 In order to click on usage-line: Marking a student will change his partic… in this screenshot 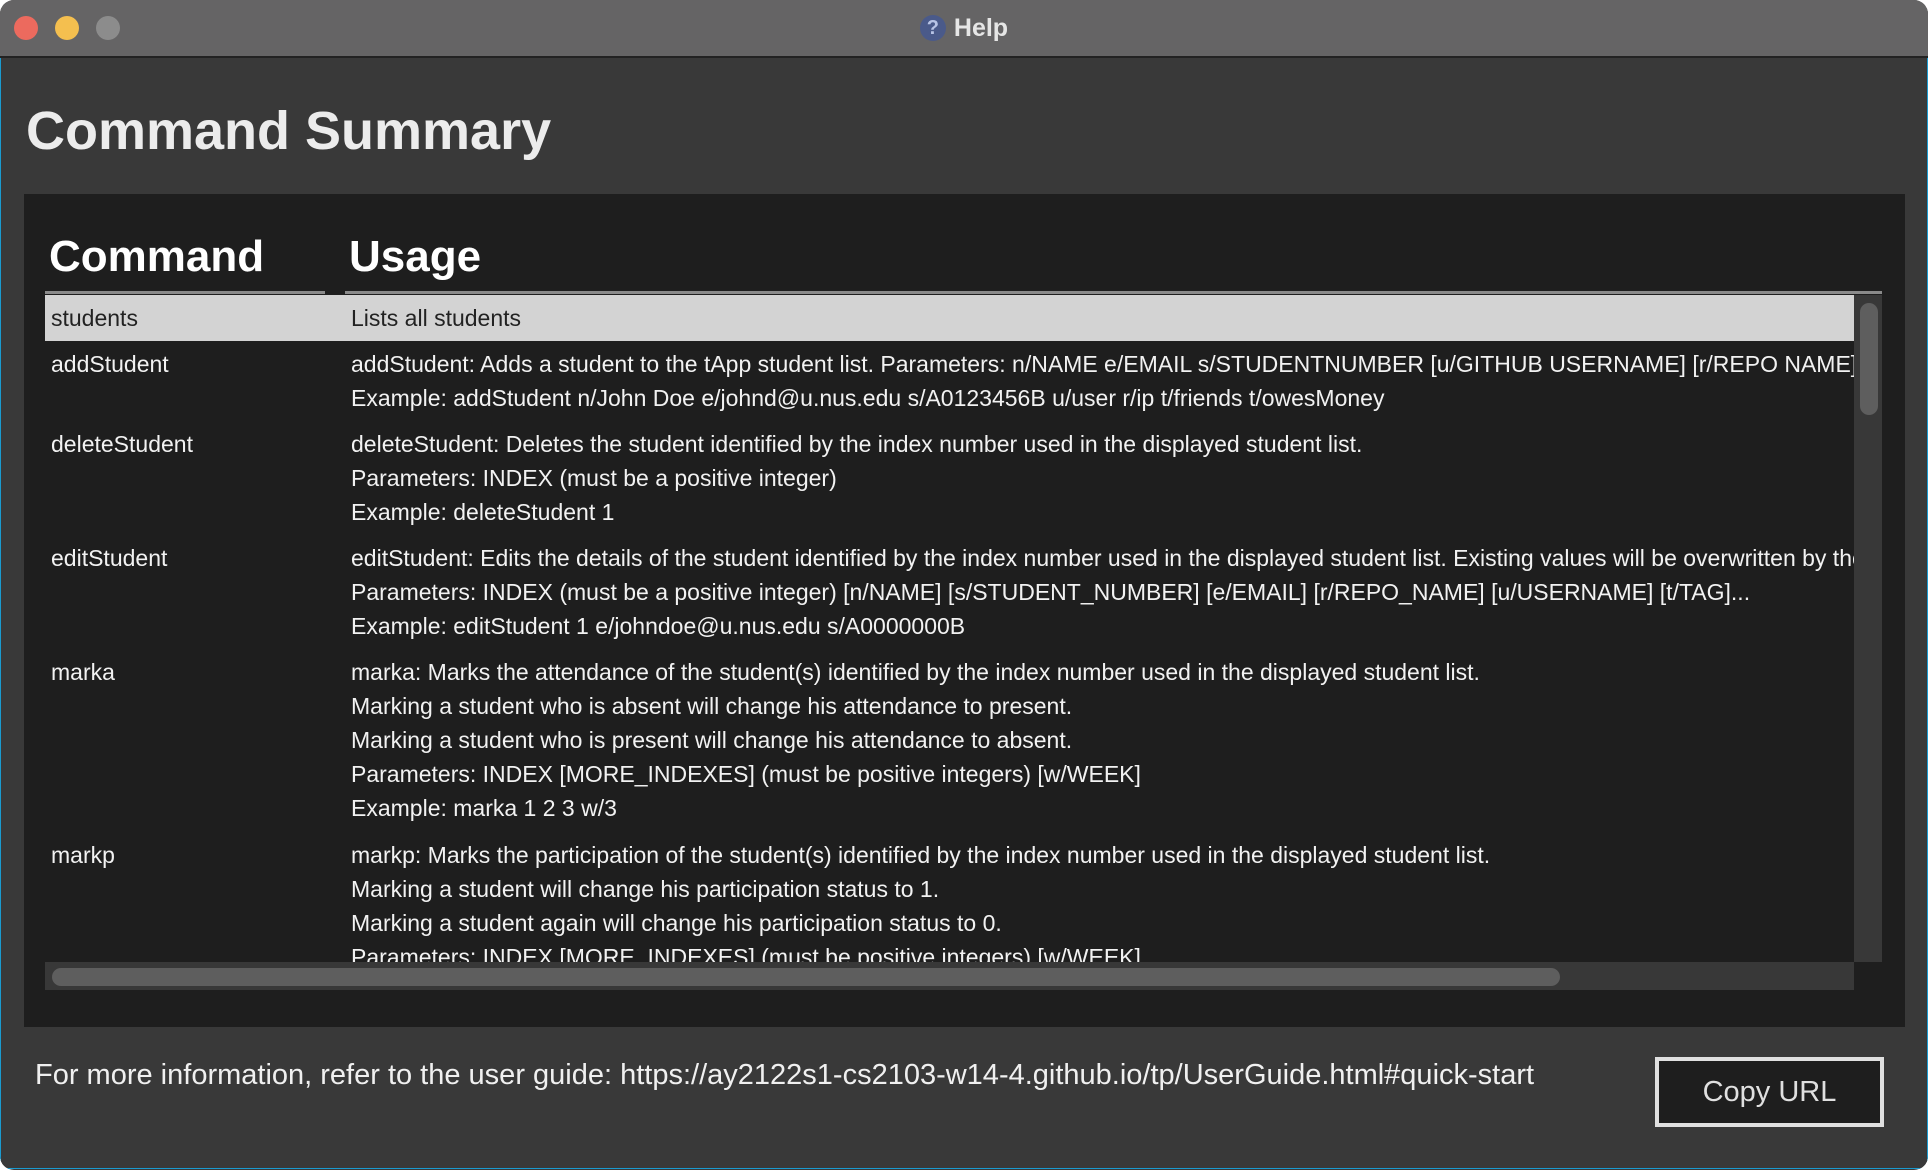, I will do `click(645, 889)`.